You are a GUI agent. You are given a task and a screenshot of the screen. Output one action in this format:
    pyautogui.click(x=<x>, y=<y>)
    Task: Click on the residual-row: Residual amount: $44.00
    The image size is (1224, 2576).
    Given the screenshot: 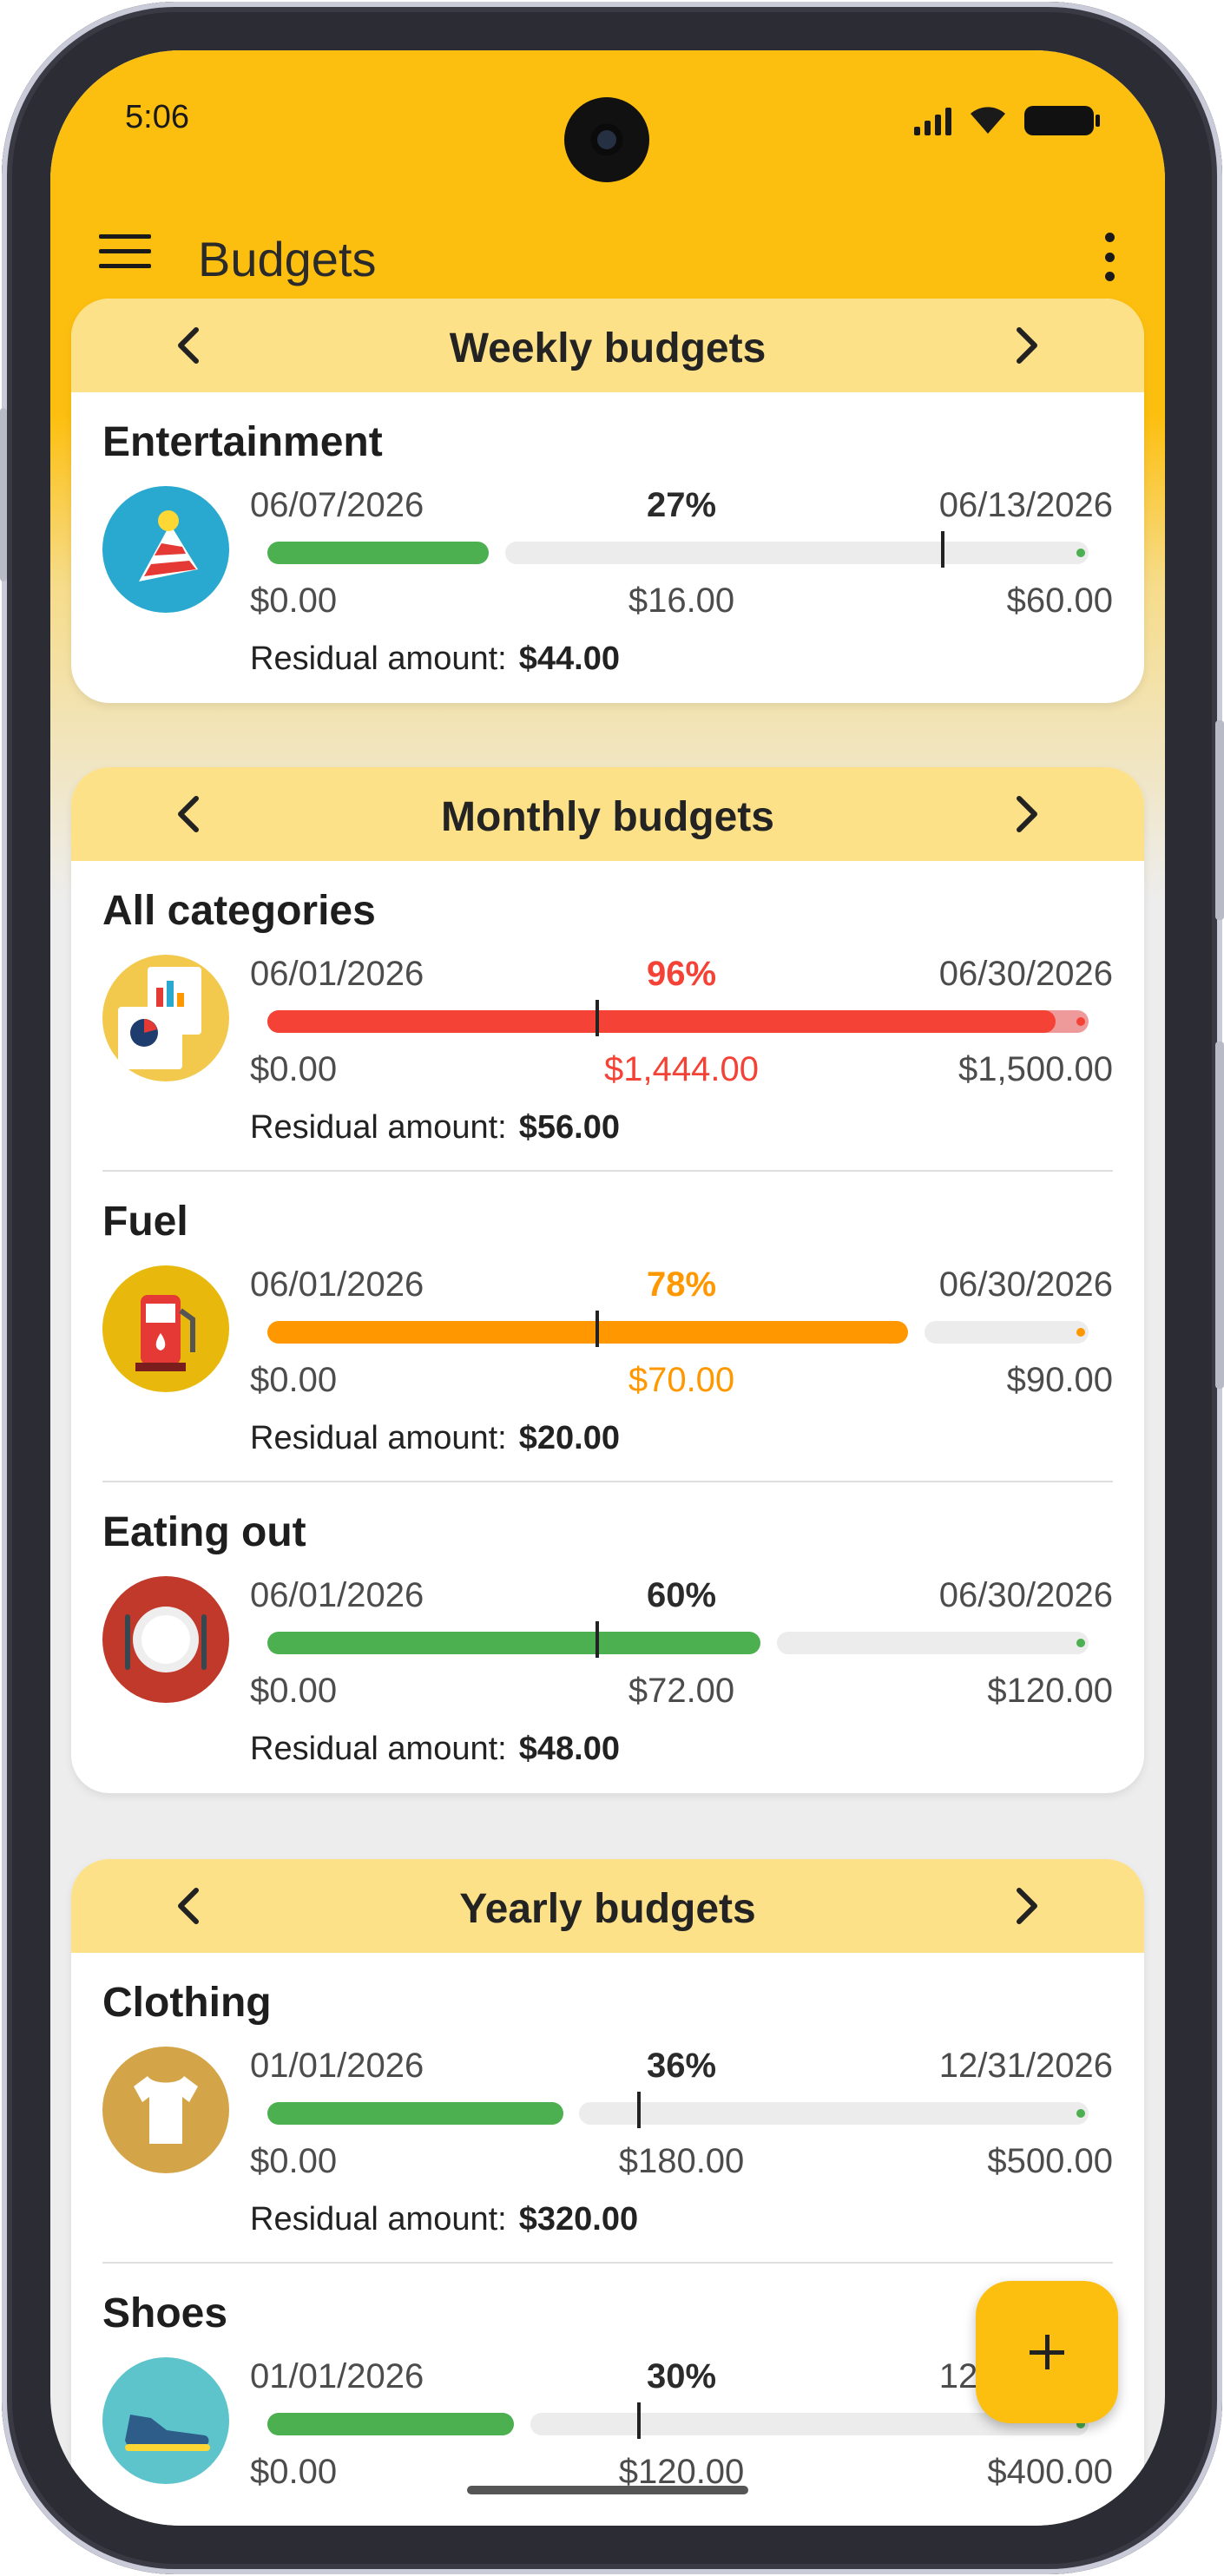 What is the action you would take?
    pyautogui.click(x=435, y=659)
    